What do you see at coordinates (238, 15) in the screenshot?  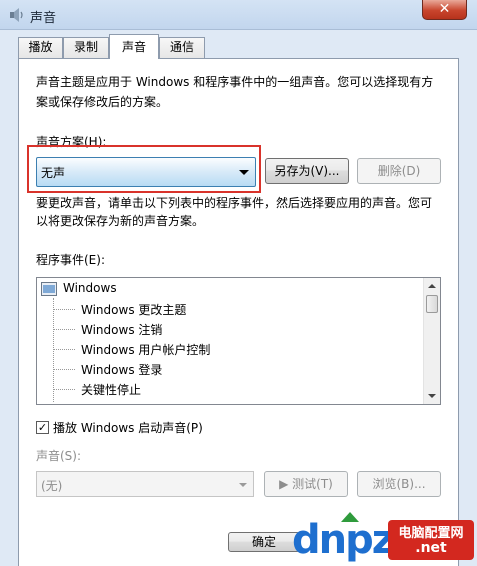 I see `title-bar: 声音 ✕` at bounding box center [238, 15].